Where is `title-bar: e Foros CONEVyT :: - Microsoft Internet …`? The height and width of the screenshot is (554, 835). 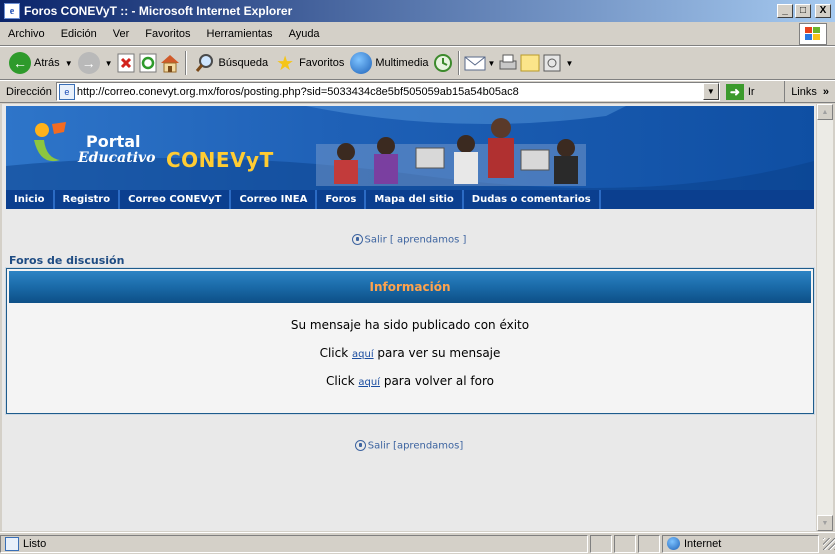 title-bar: e Foros CONEVyT :: - Microsoft Internet … is located at coordinates (417, 11).